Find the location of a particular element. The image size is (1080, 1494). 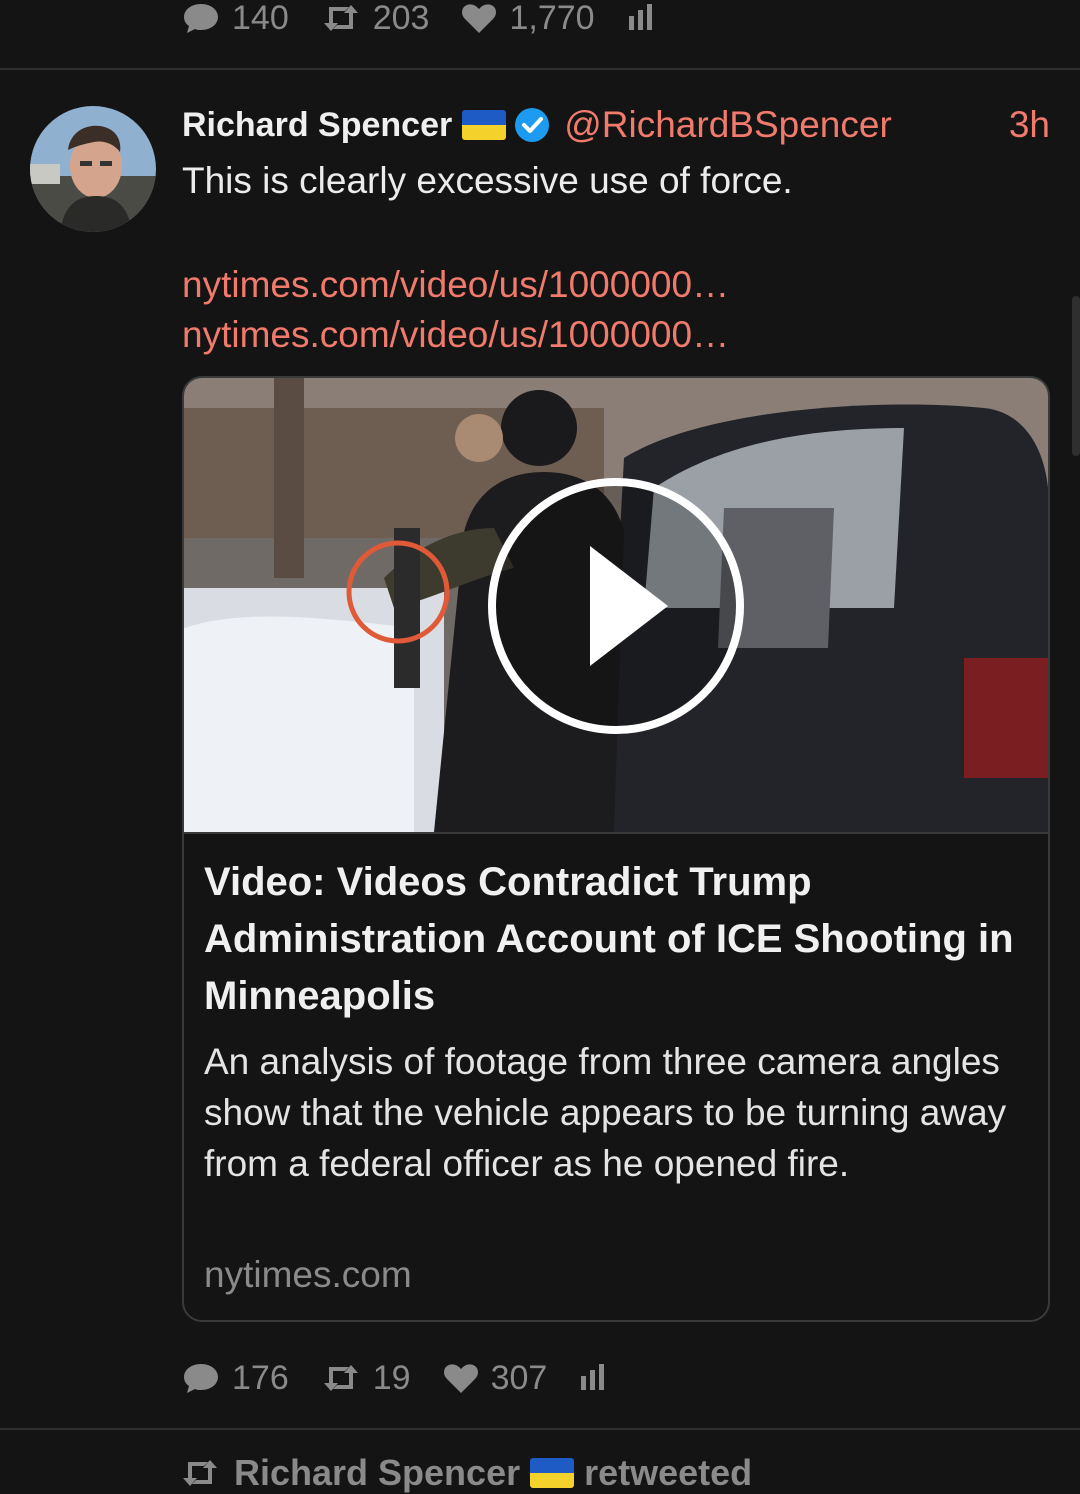

retweet-count: 203 is located at coordinates (401, 18).